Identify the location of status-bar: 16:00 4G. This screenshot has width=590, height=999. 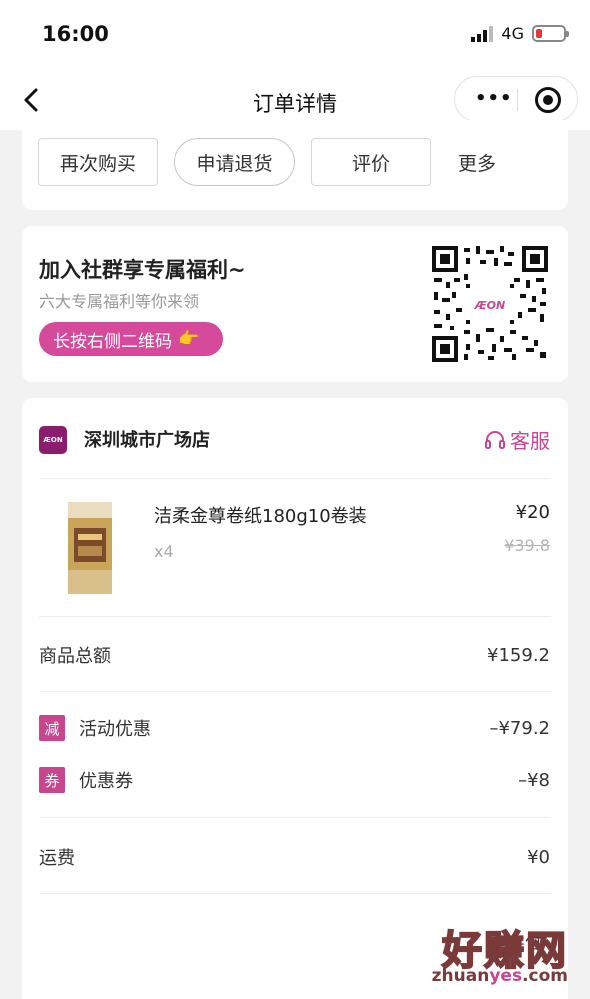
(295, 35).